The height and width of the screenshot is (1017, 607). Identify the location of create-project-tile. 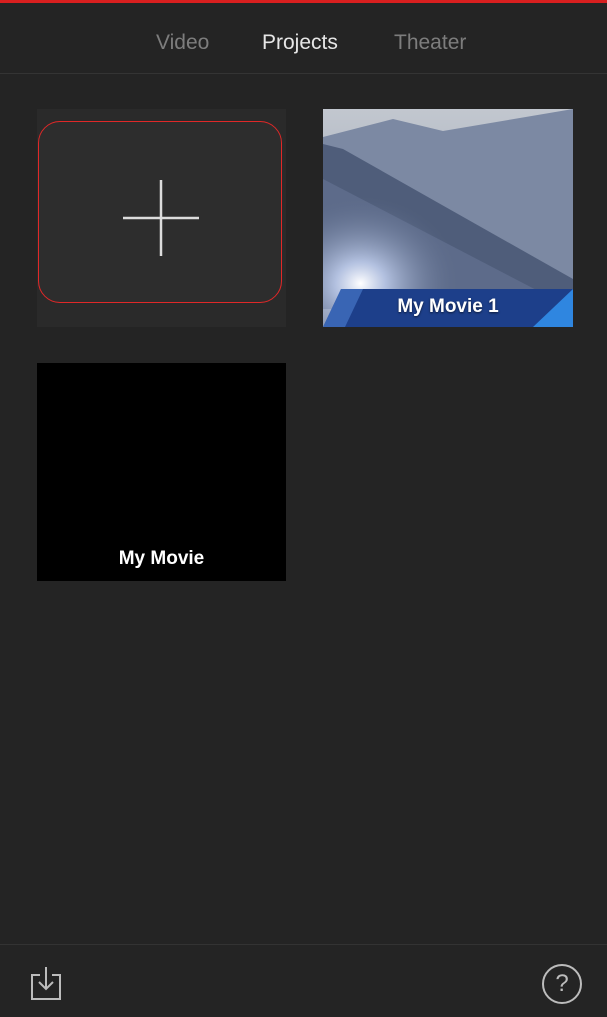
(161, 218).